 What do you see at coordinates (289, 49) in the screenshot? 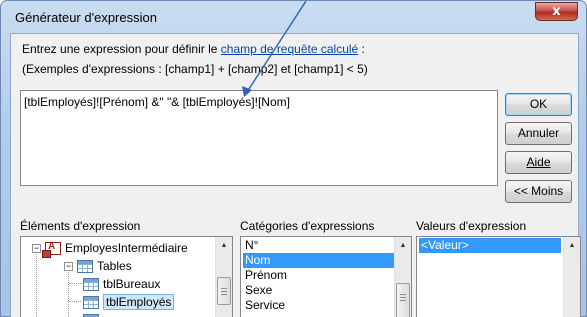
I see `calculated-field-help-link: champ de requête calculé` at bounding box center [289, 49].